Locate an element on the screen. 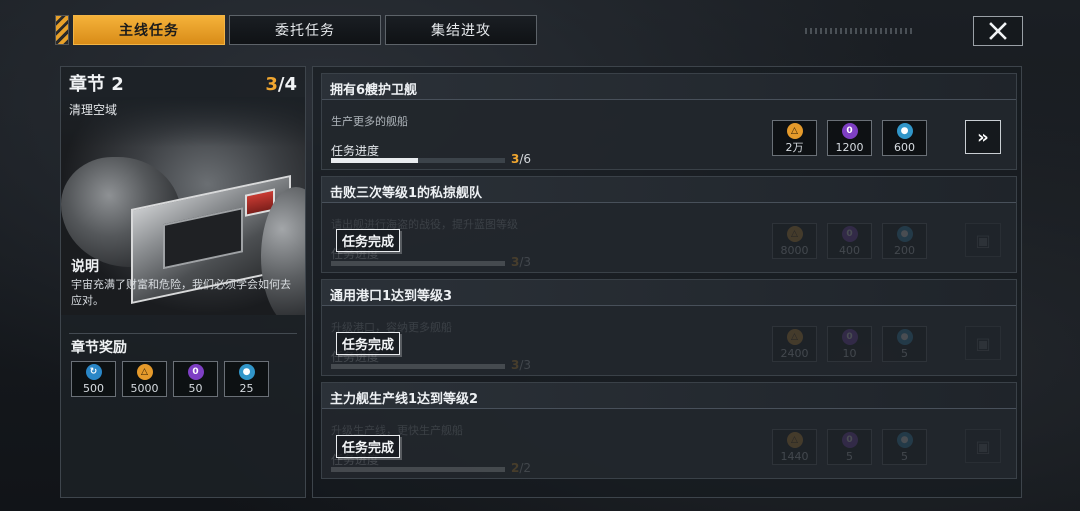 The image size is (1080, 511). chapter-reward: ● 25 is located at coordinates (246, 379).